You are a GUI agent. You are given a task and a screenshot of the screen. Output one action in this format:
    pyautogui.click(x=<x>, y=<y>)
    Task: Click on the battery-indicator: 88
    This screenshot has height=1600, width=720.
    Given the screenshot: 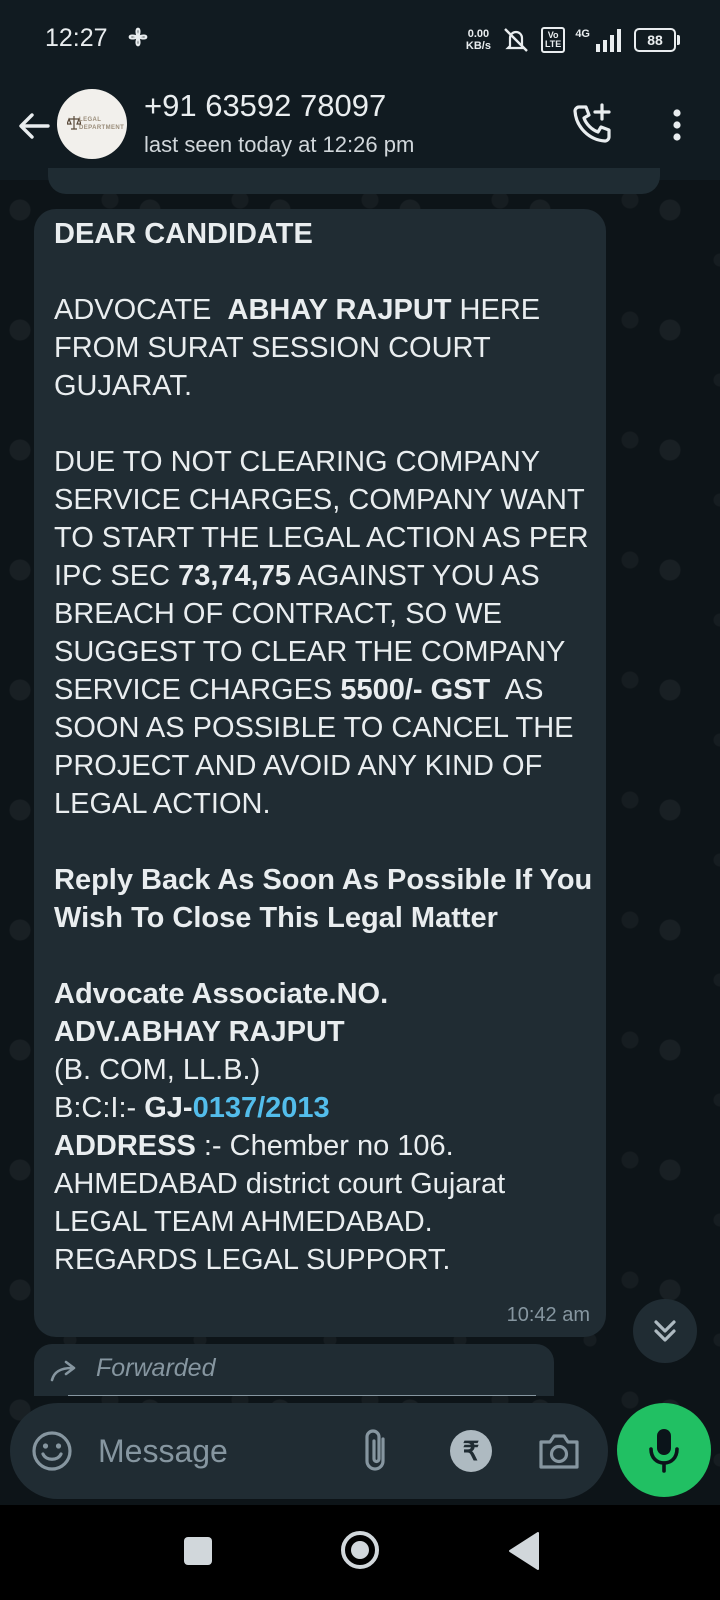 What is the action you would take?
    pyautogui.click(x=657, y=40)
    